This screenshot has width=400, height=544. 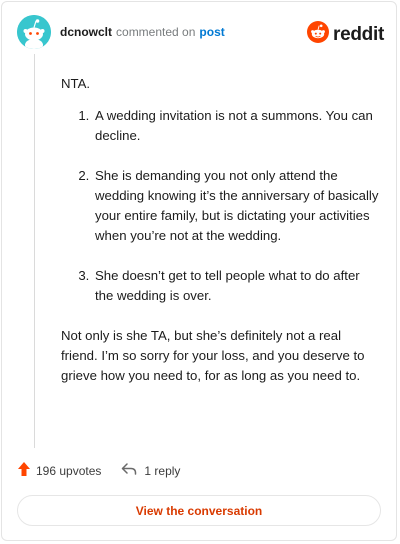 I want to click on comment-header: dcnowclt commented on post, so click(x=121, y=32).